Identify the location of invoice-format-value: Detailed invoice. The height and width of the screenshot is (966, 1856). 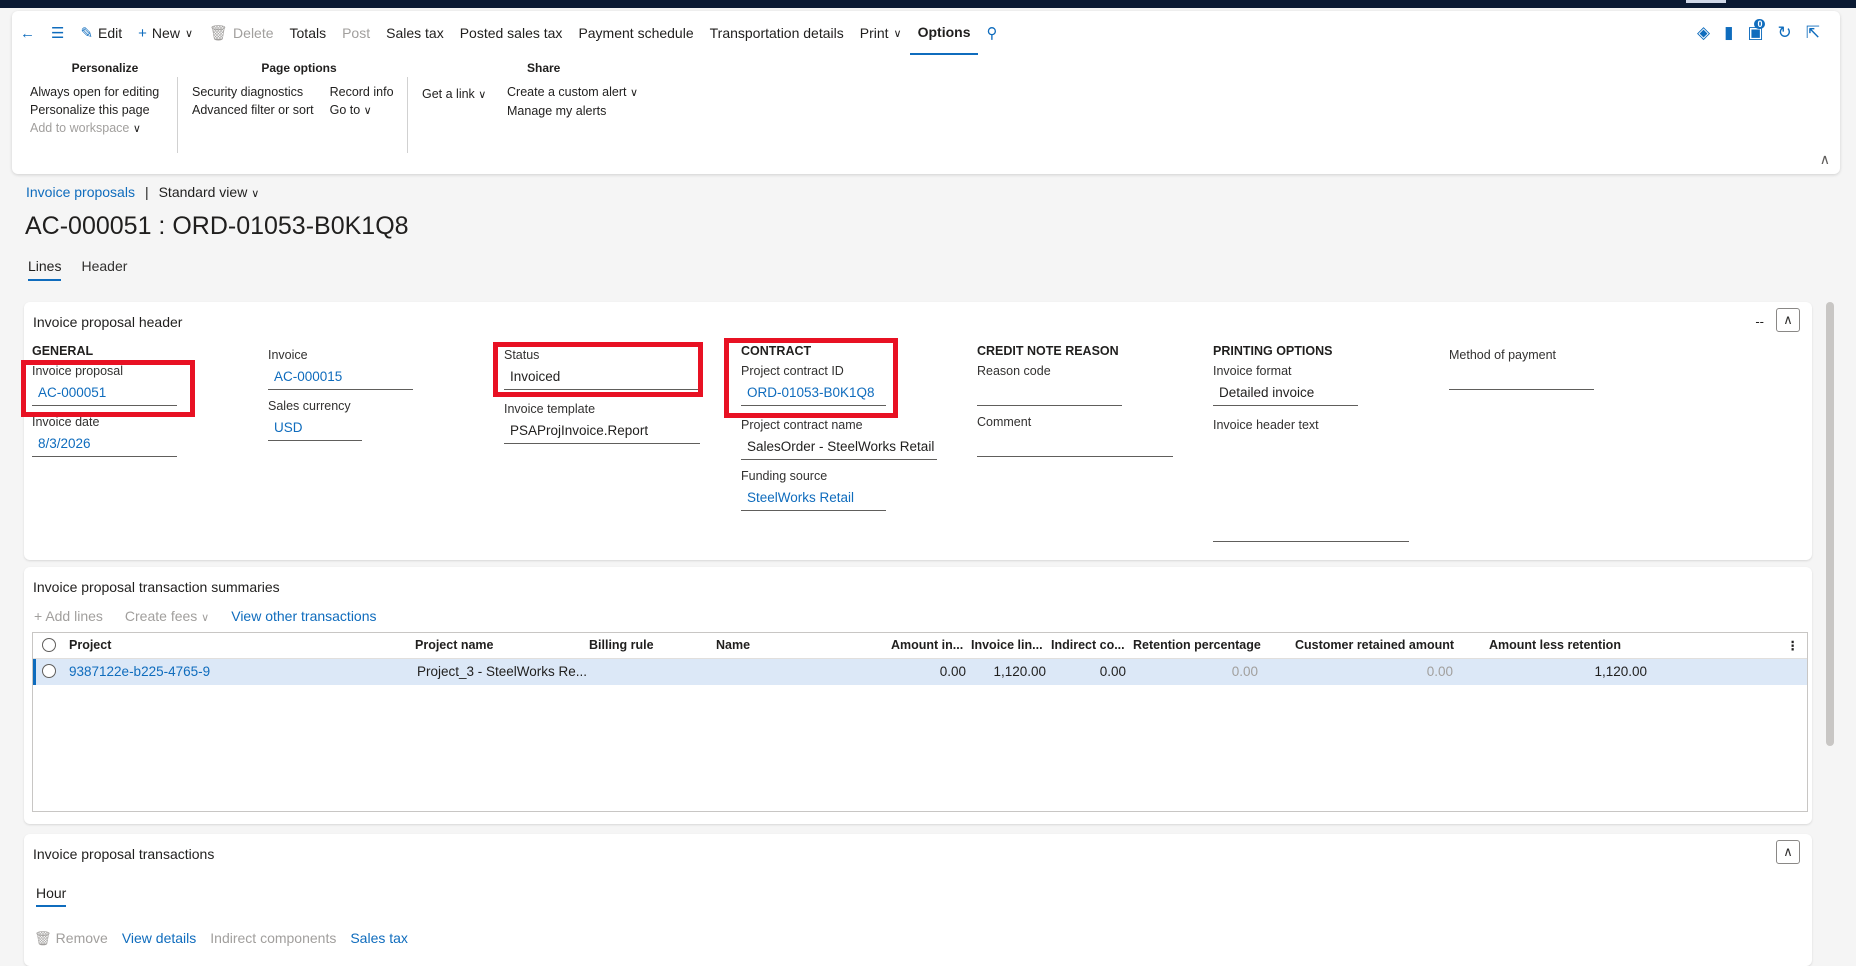
(1285, 394).